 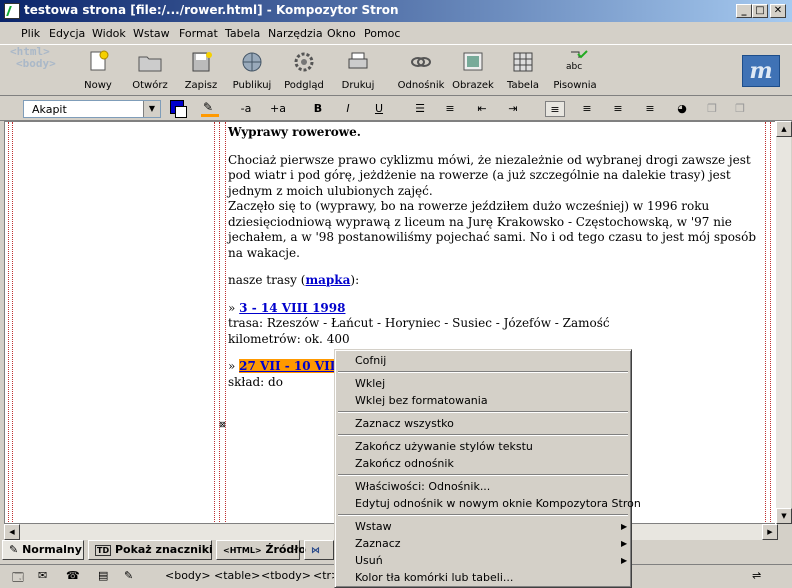 What do you see at coordinates (523, 71) in the screenshot?
I see `table-button: Tabela` at bounding box center [523, 71].